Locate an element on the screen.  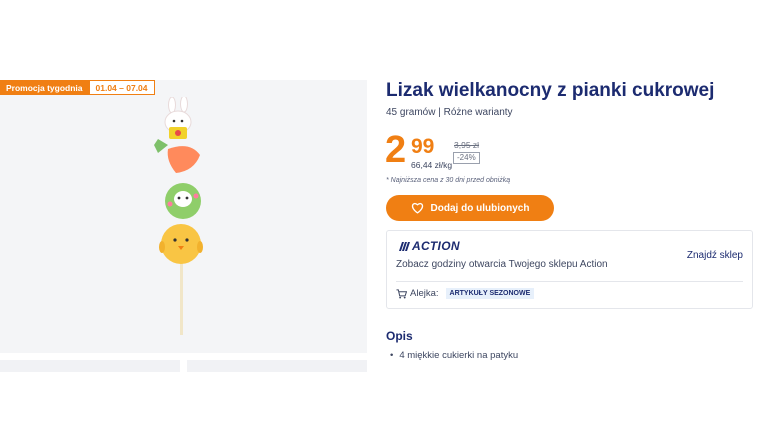
unit-price: 66,44 zł/kg is located at coordinates (432, 165).